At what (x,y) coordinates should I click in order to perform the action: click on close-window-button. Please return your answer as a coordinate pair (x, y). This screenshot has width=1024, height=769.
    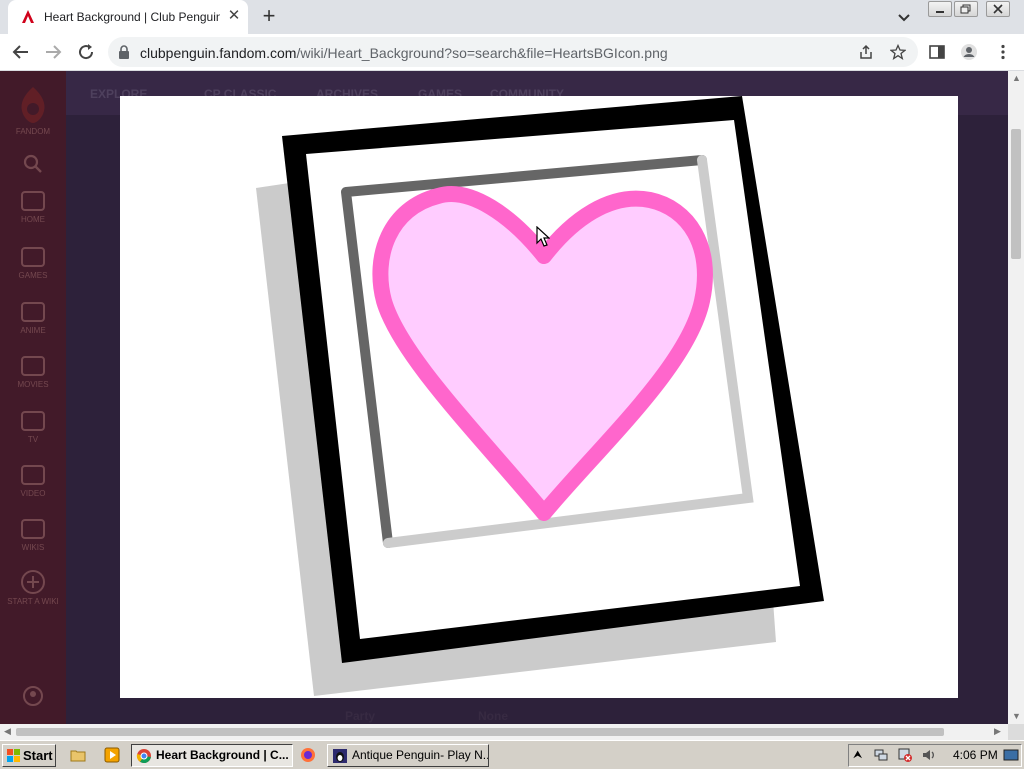
    Looking at the image, I should click on (998, 9).